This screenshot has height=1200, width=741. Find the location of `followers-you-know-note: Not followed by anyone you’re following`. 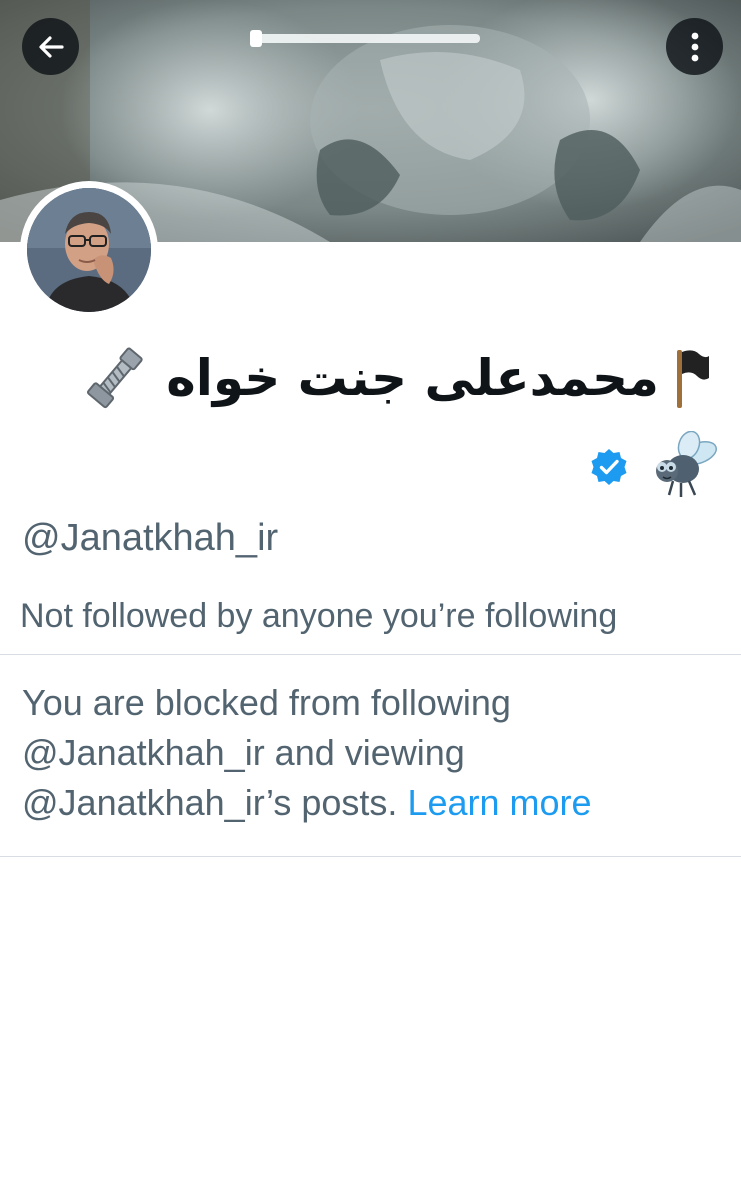

followers-you-know-note: Not followed by anyone you’re following is located at coordinates (319, 616).